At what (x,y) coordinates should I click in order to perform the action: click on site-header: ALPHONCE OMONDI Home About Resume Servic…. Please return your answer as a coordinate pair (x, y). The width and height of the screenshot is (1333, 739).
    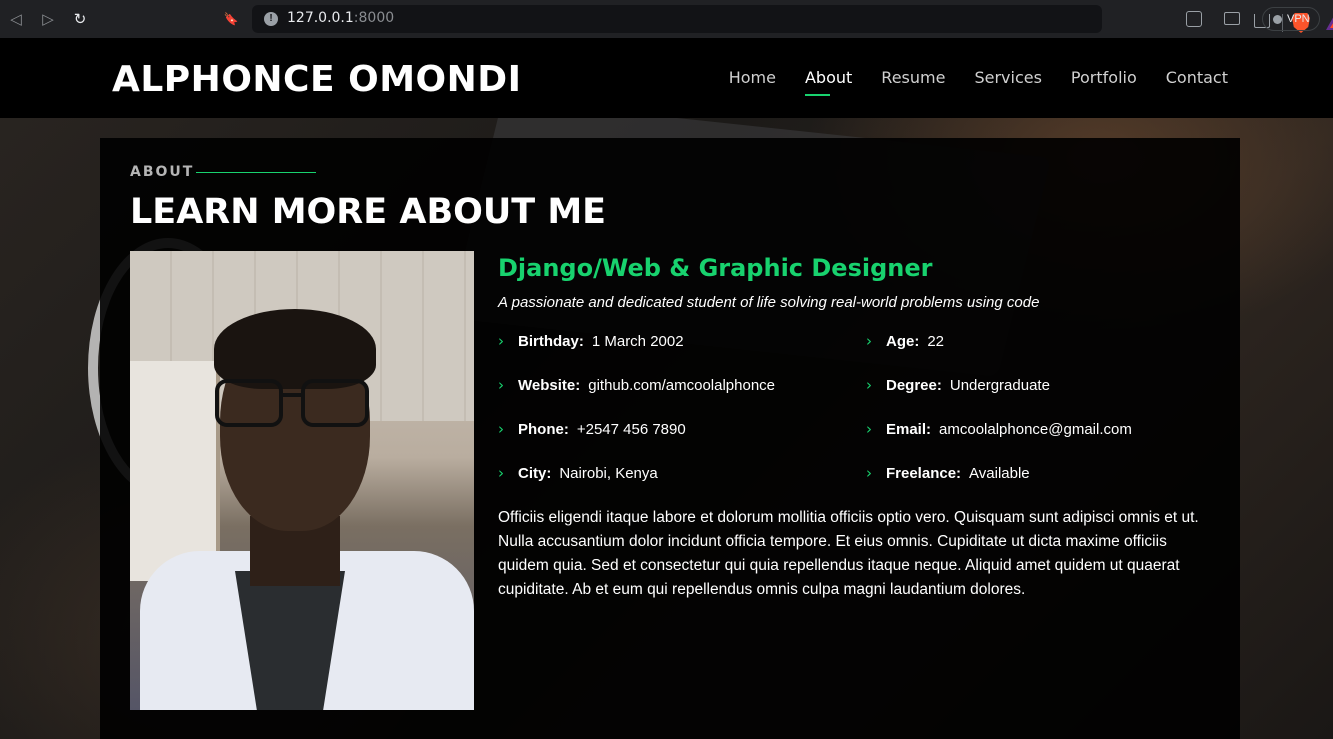
    Looking at the image, I should click on (666, 78).